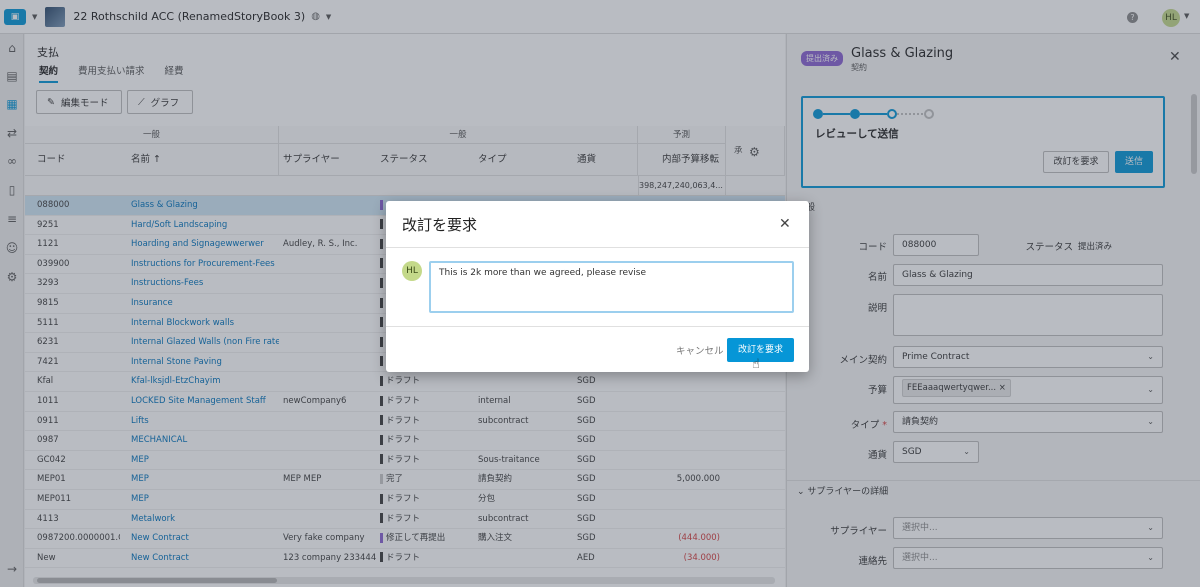 Image resolution: width=1200 pixels, height=587 pixels. Describe the element at coordinates (412, 271) in the screenshot. I see `avatar: HL` at that location.